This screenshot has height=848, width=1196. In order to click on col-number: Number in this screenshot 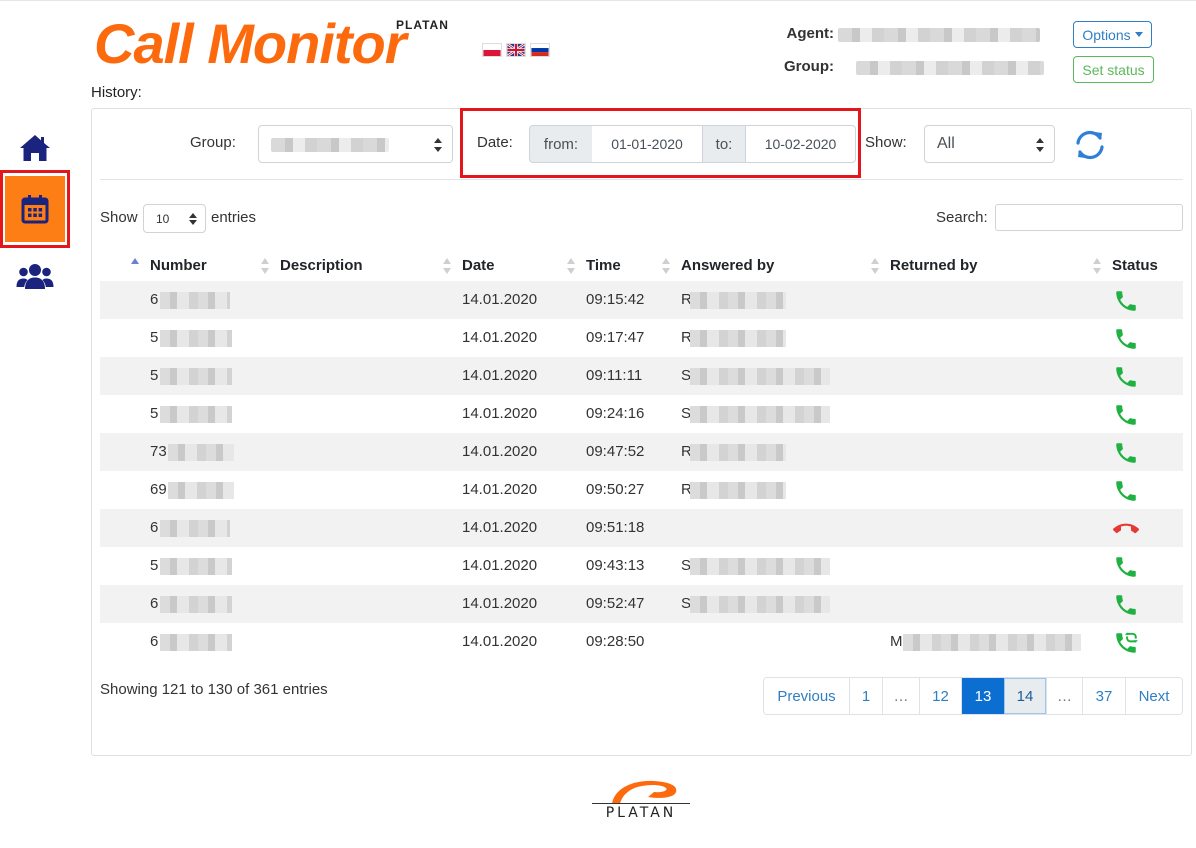, I will do `click(178, 265)`.